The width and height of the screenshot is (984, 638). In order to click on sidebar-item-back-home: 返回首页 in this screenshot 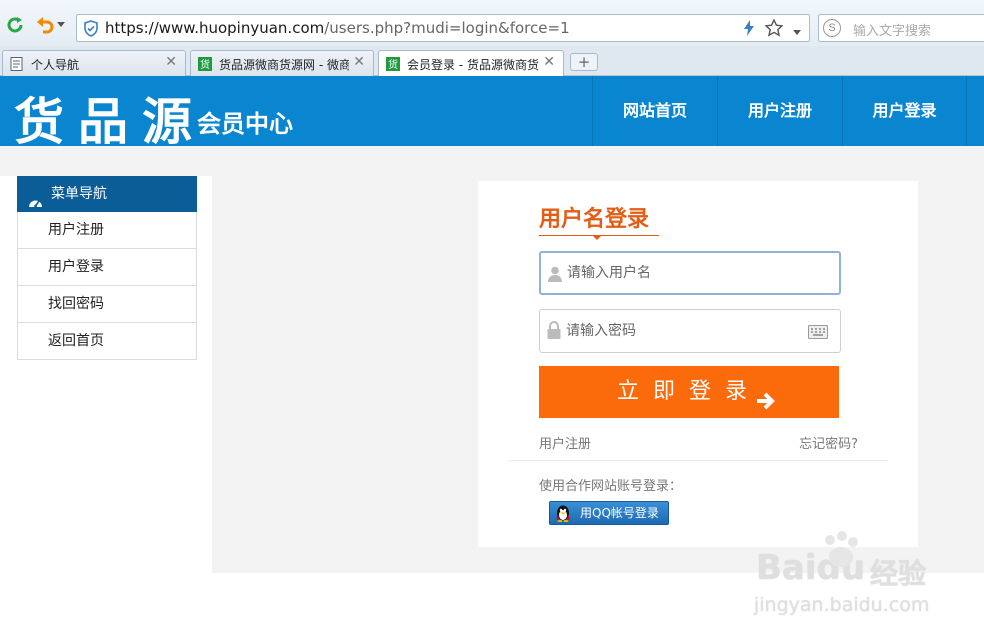, I will do `click(107, 341)`.